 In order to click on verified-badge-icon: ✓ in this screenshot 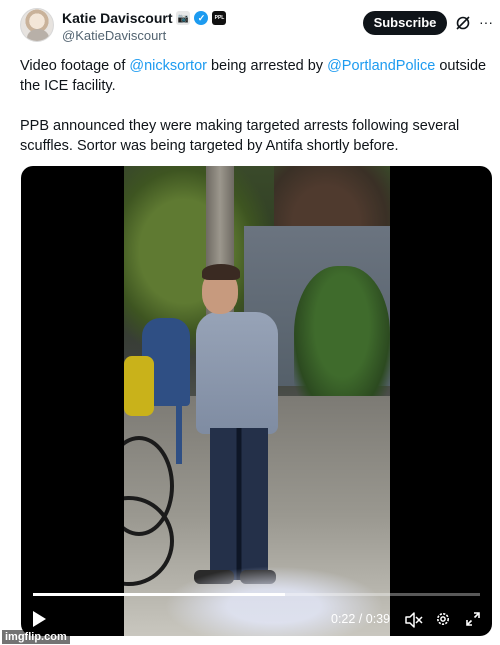, I will do `click(201, 18)`.